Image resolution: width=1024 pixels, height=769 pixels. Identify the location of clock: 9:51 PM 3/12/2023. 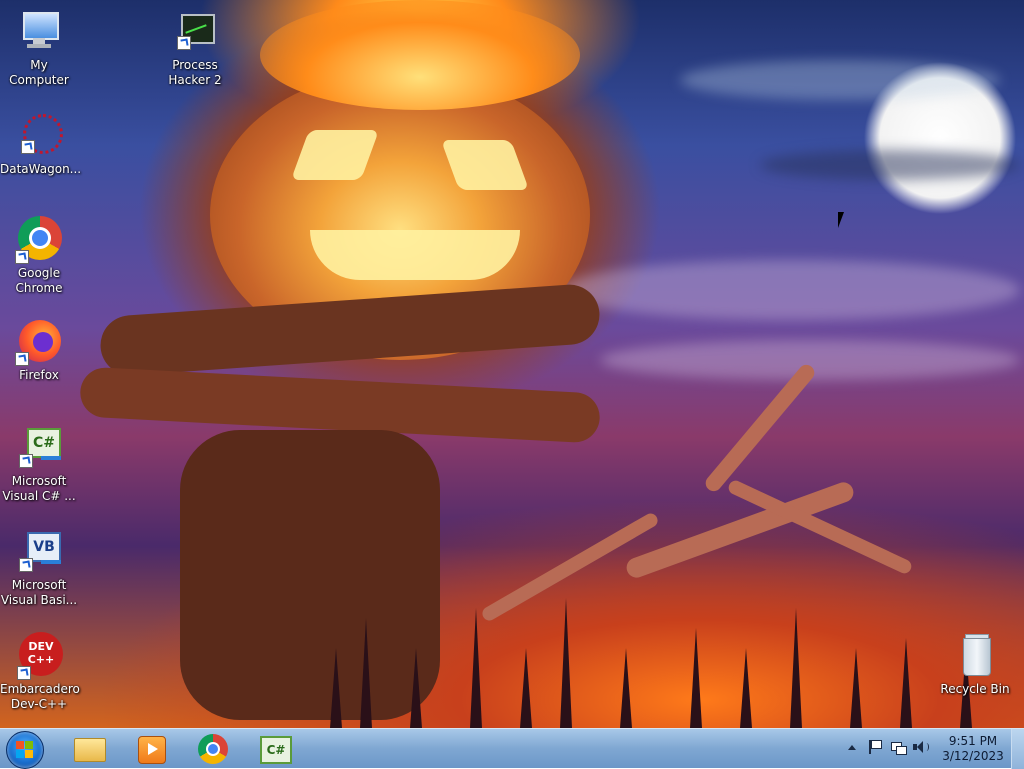
(973, 749).